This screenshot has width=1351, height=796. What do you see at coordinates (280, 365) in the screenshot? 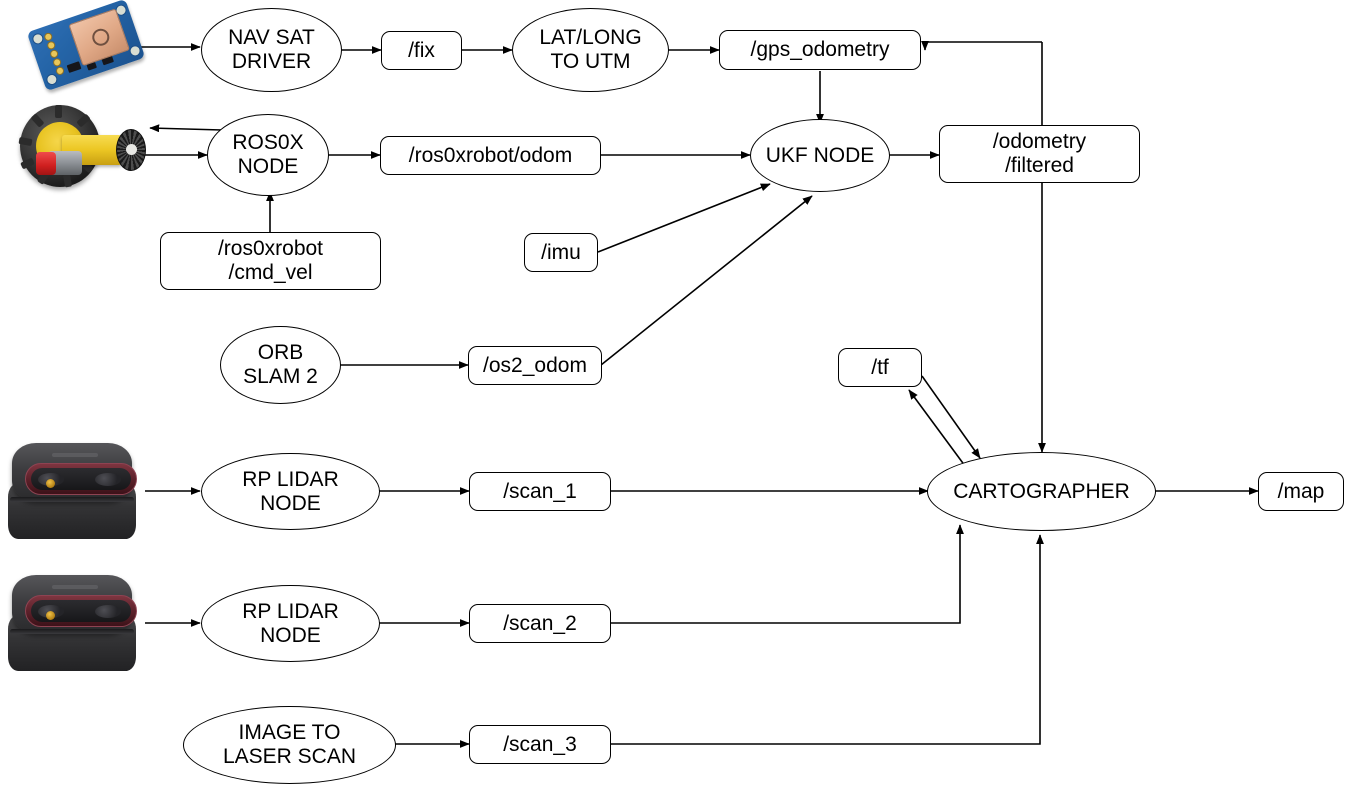
I see `node-orb-slam-2: ORB SLAM 2` at bounding box center [280, 365].